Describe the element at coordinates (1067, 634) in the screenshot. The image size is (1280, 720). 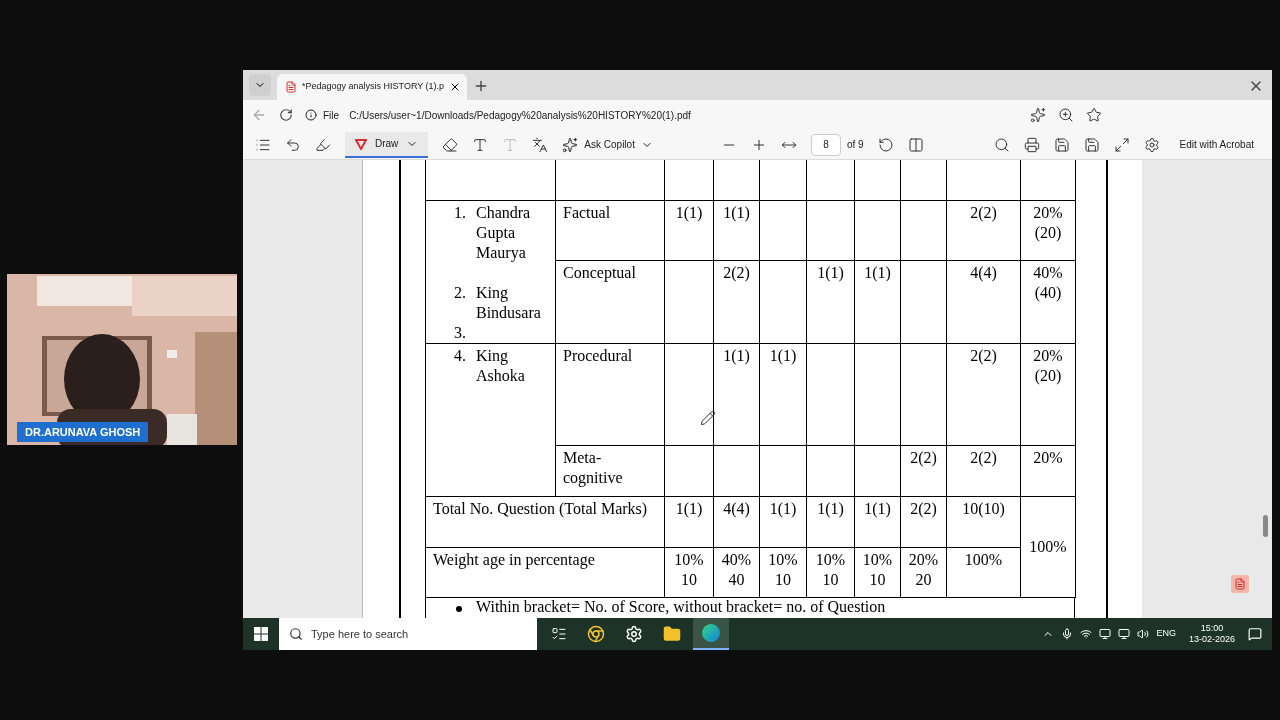
I see `microphone-icon` at that location.